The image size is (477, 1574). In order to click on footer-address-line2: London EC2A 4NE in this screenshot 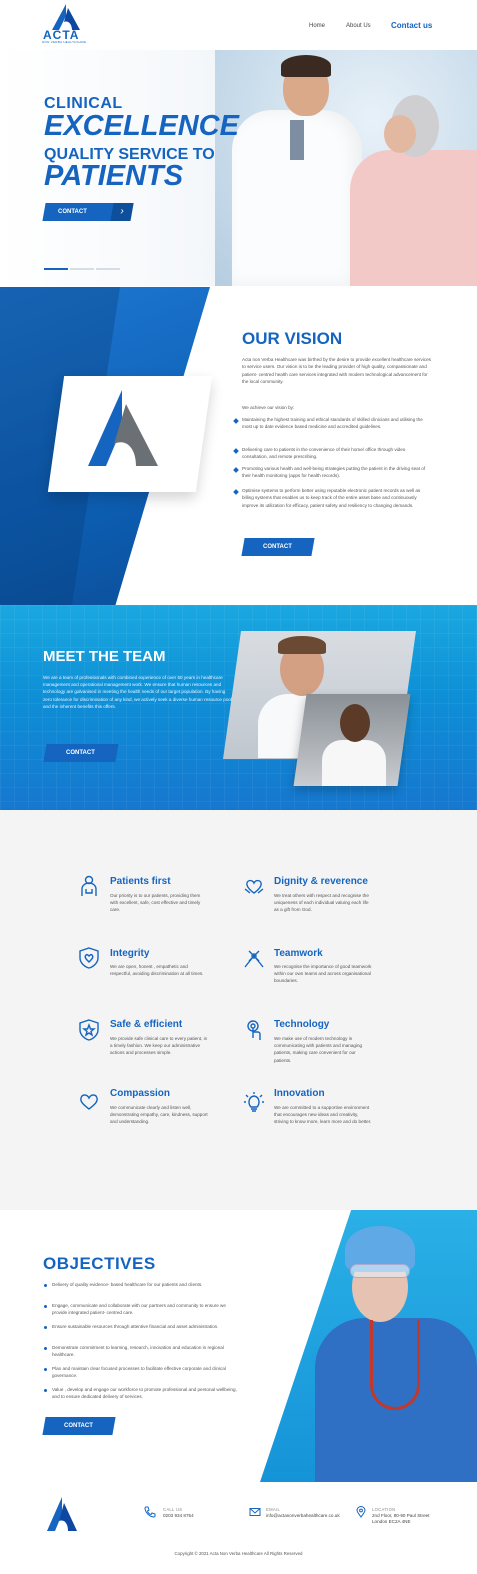, I will do `click(391, 1521)`.